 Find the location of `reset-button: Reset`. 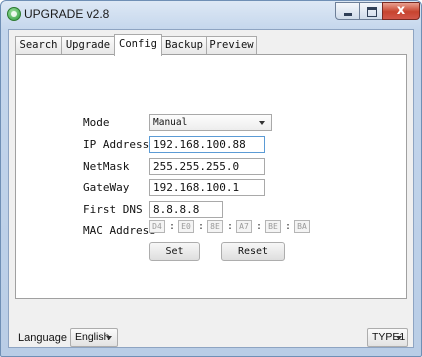

reset-button: Reset is located at coordinates (253, 251).